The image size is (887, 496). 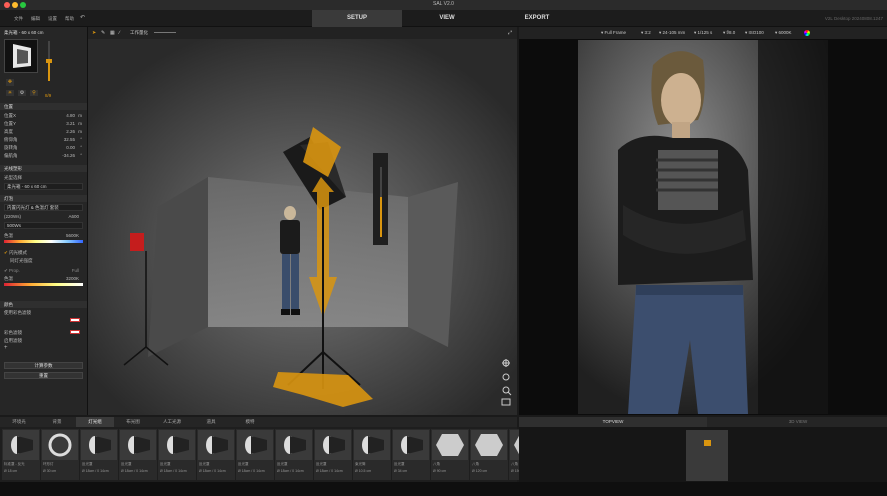 What do you see at coordinates (6, 348) in the screenshot?
I see `add-icon: +` at bounding box center [6, 348].